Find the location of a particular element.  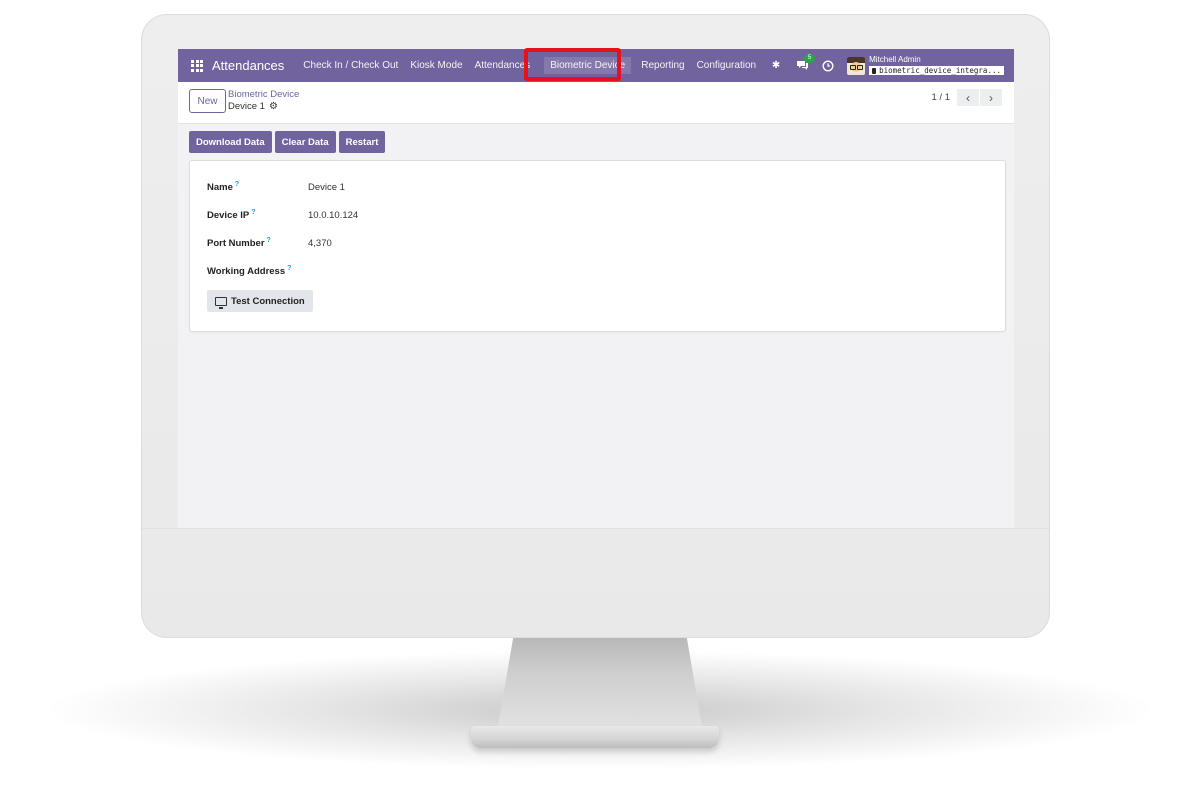

messages-count-badge: 5 is located at coordinates (810, 58).